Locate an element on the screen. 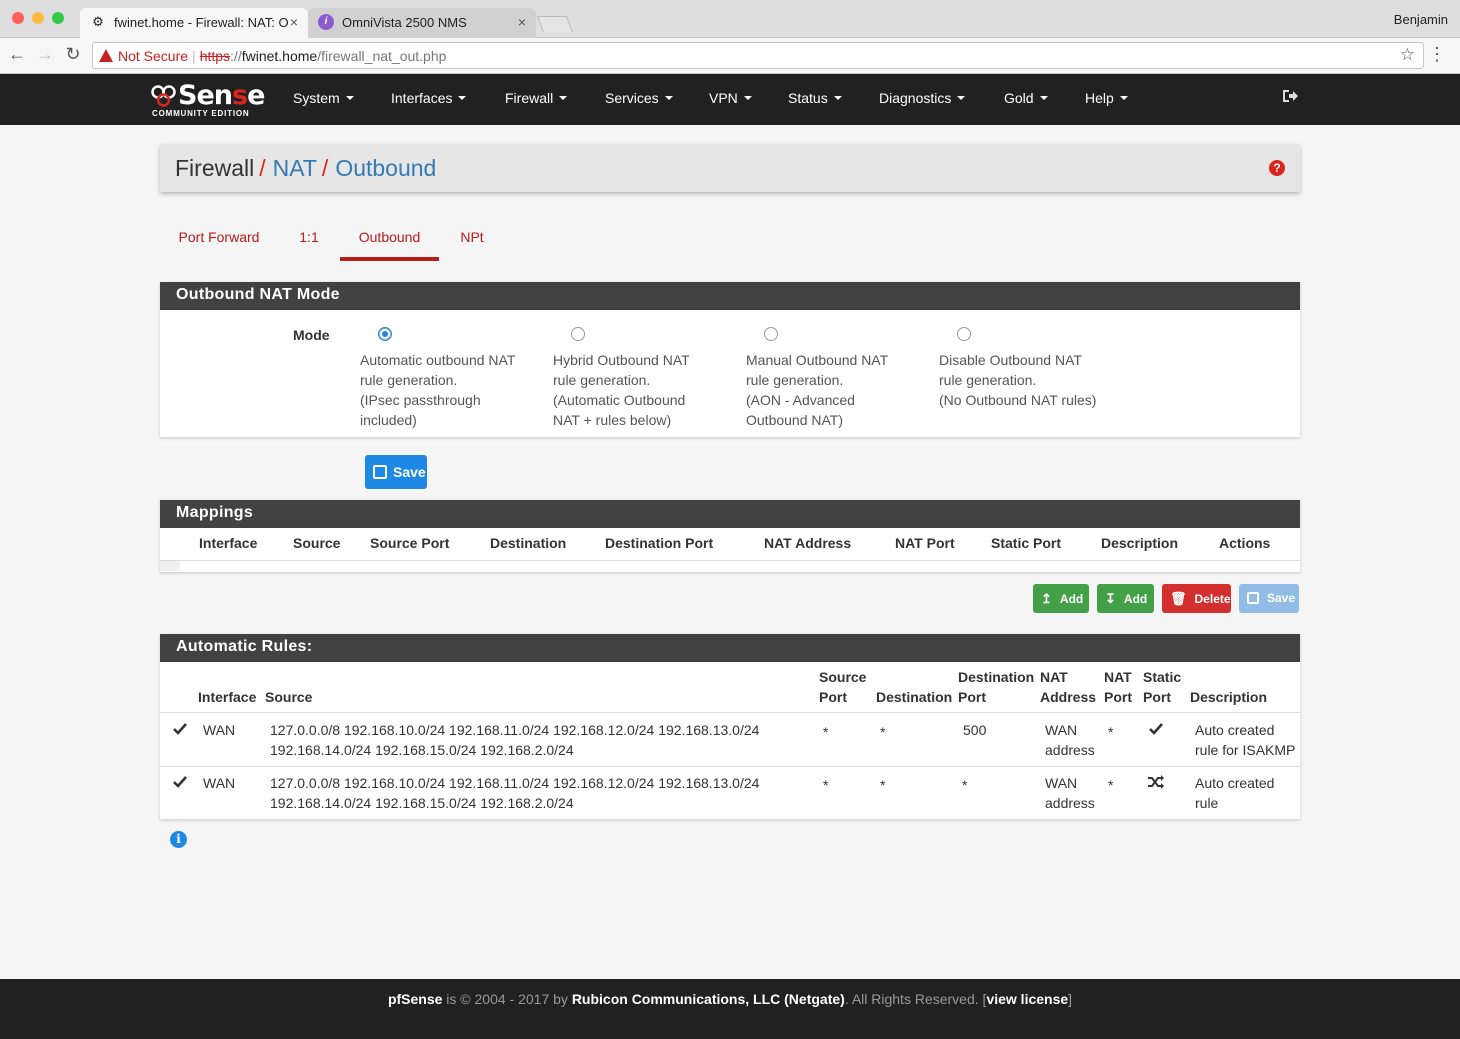 This screenshot has width=1460, height=1039. static-port-check-icon is located at coordinates (1156, 729).